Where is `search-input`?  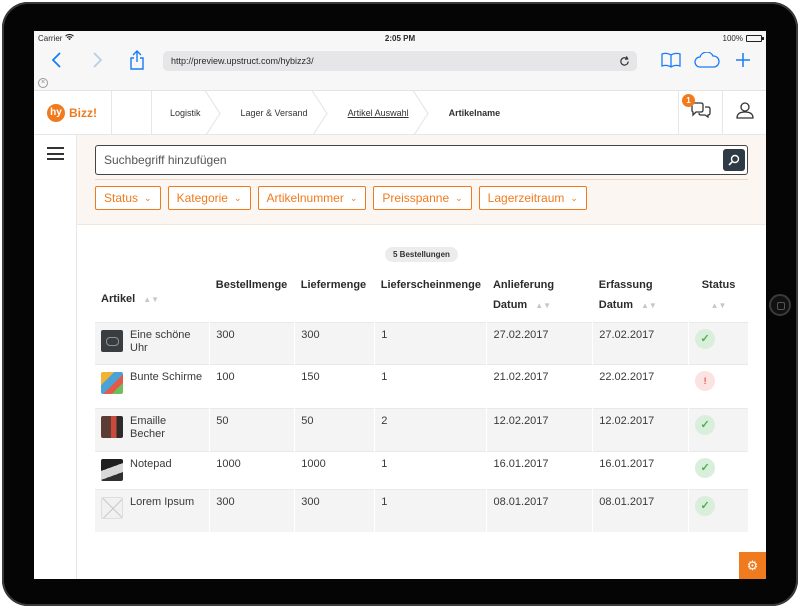
search-input is located at coordinates (404, 160).